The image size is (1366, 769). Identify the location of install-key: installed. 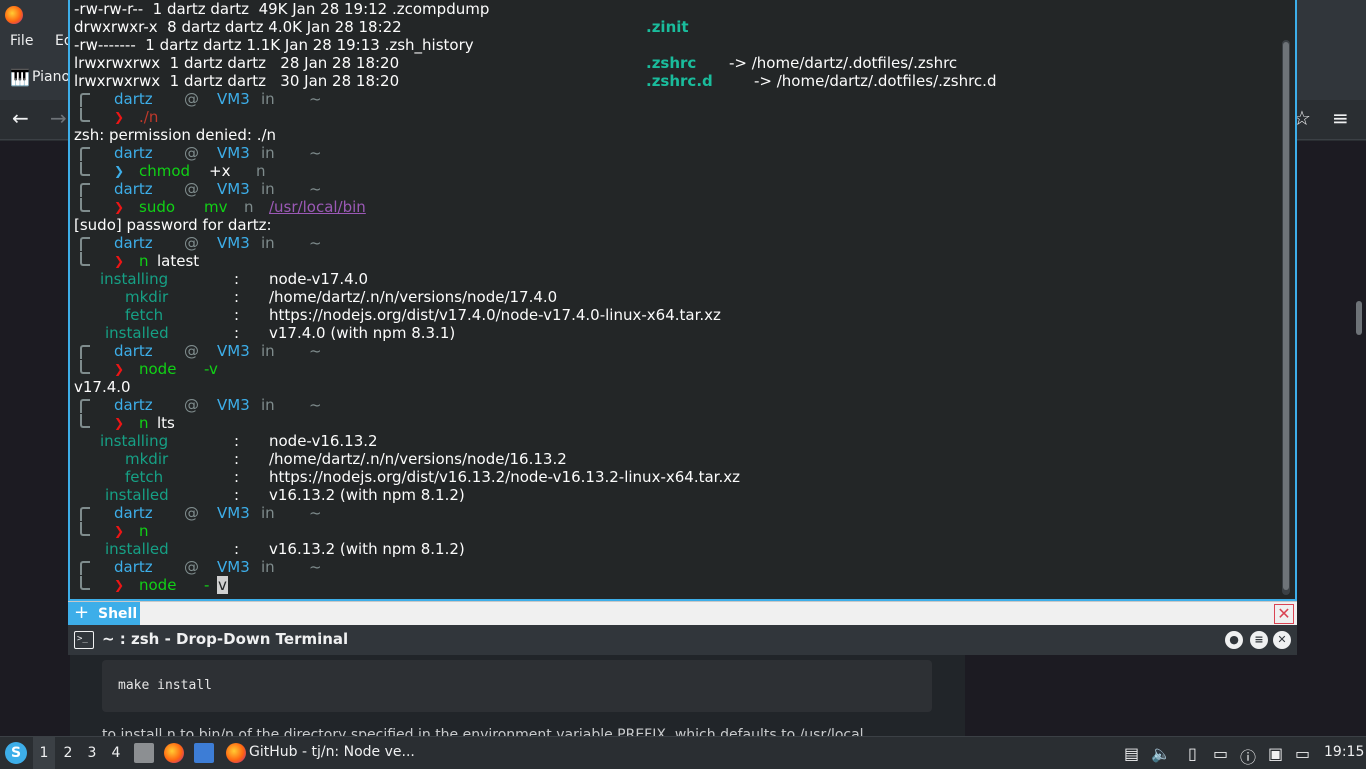
(137, 333).